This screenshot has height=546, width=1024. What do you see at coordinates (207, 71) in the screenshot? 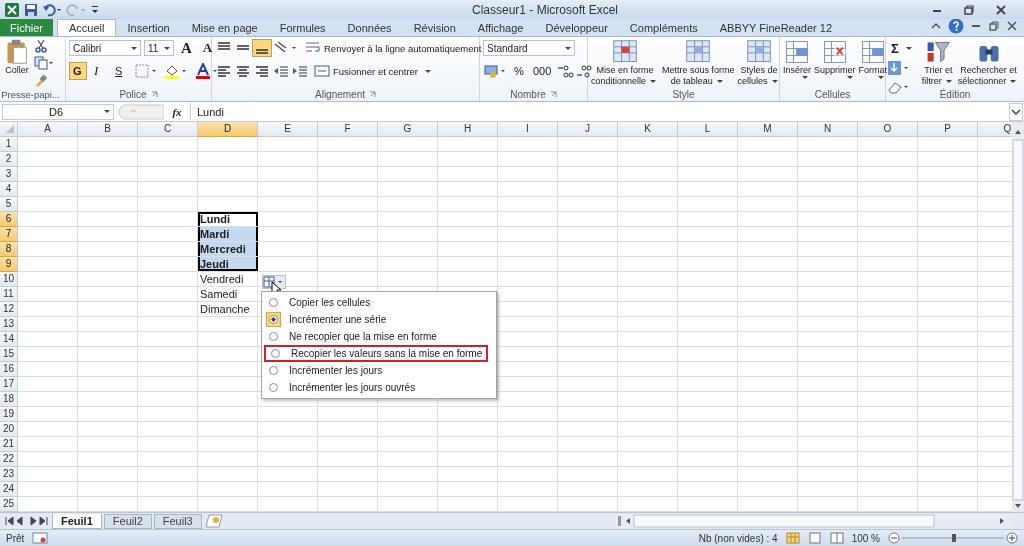
I see `font-color-icon` at bounding box center [207, 71].